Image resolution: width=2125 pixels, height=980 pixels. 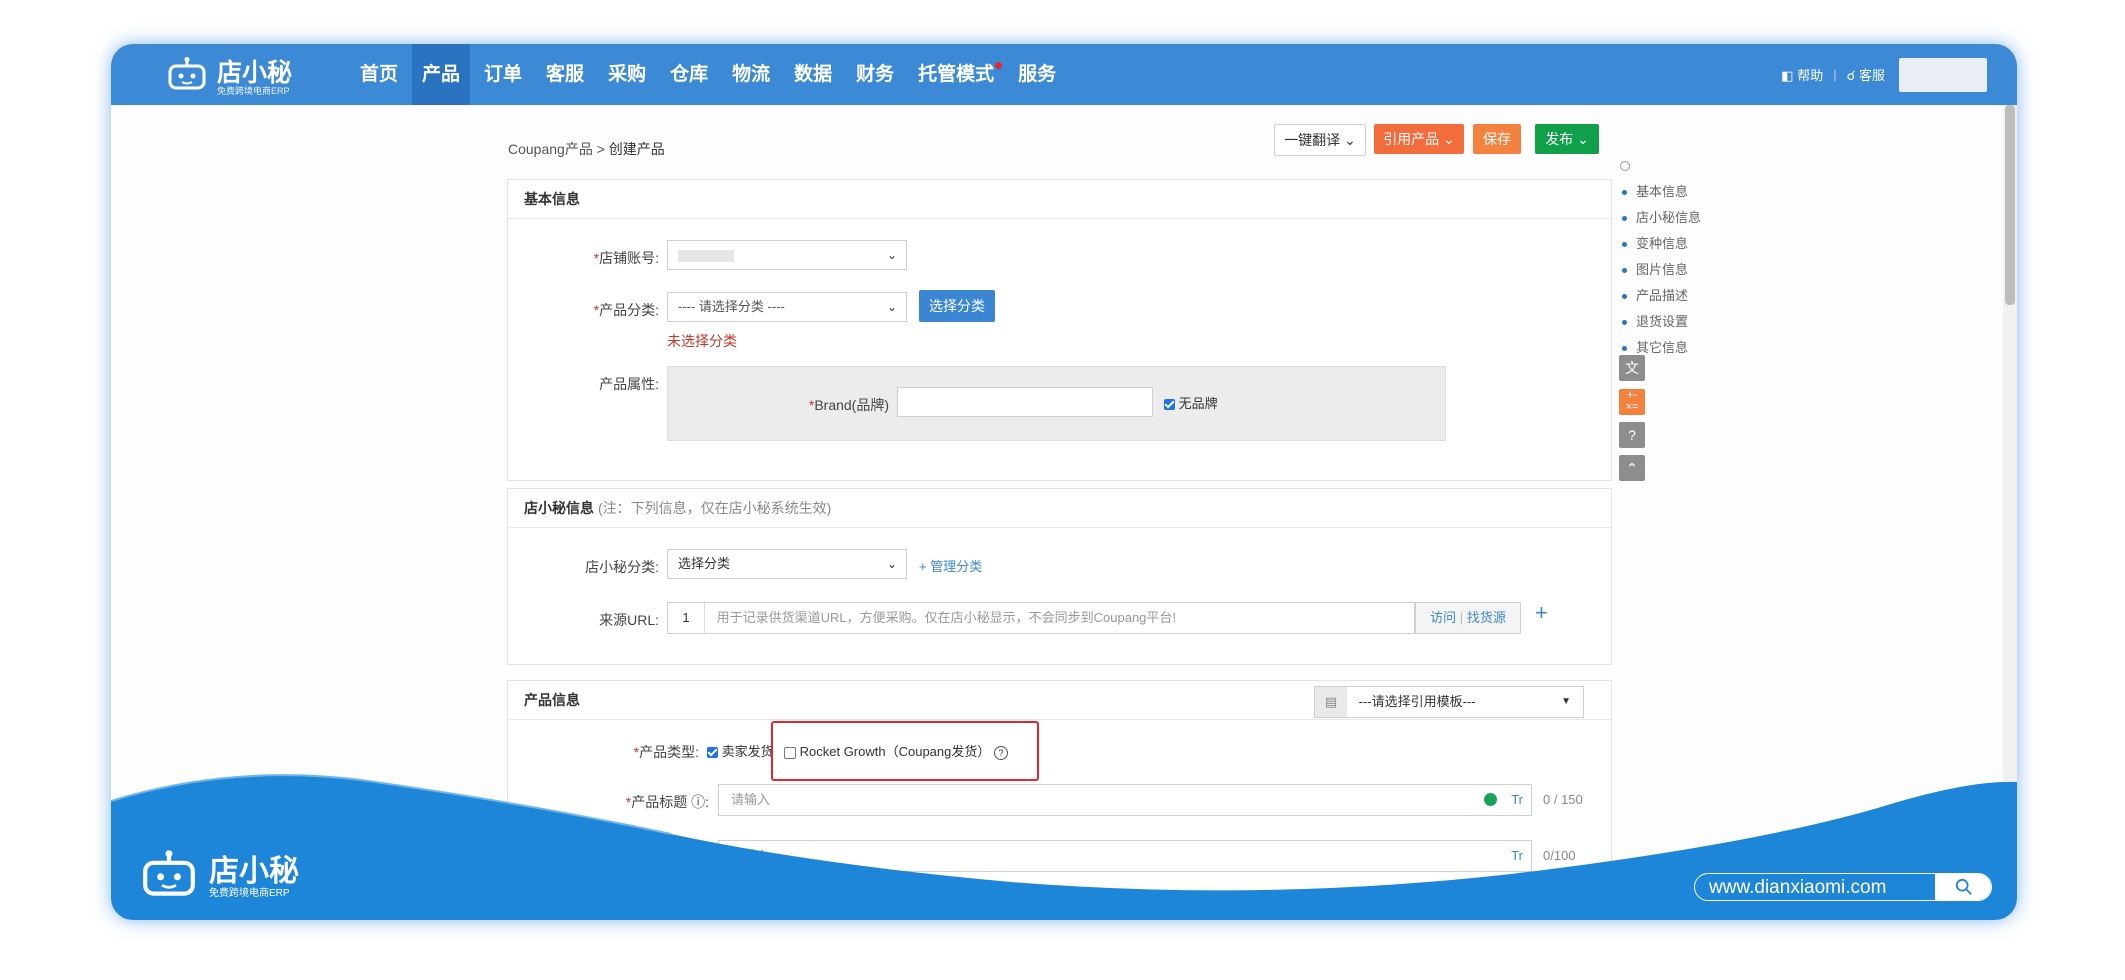 I want to click on panel-header: 基本信息, so click(x=1059, y=199).